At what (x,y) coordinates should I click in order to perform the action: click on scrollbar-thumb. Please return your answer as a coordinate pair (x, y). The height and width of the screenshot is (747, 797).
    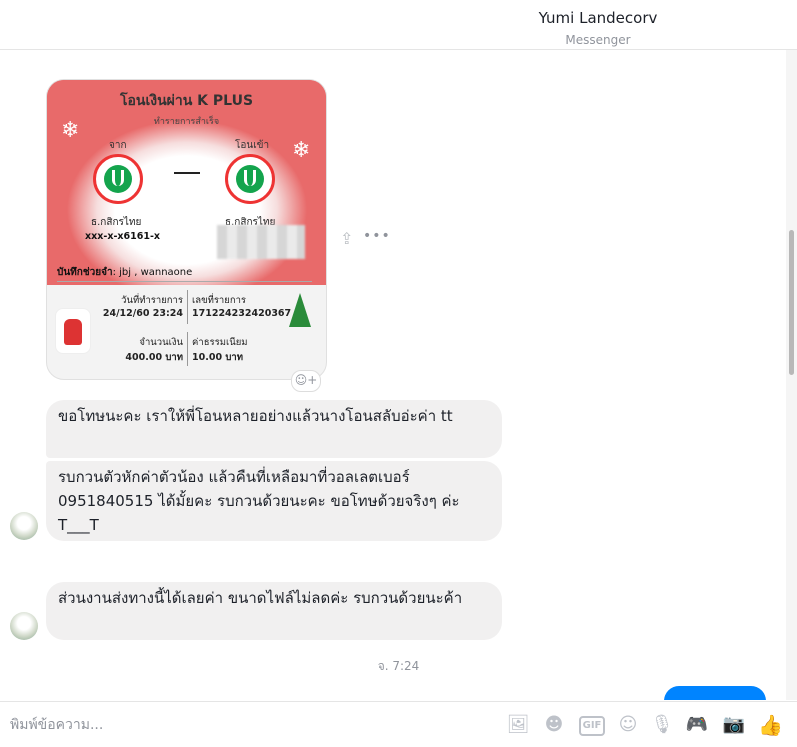
    Looking at the image, I should click on (791, 302).